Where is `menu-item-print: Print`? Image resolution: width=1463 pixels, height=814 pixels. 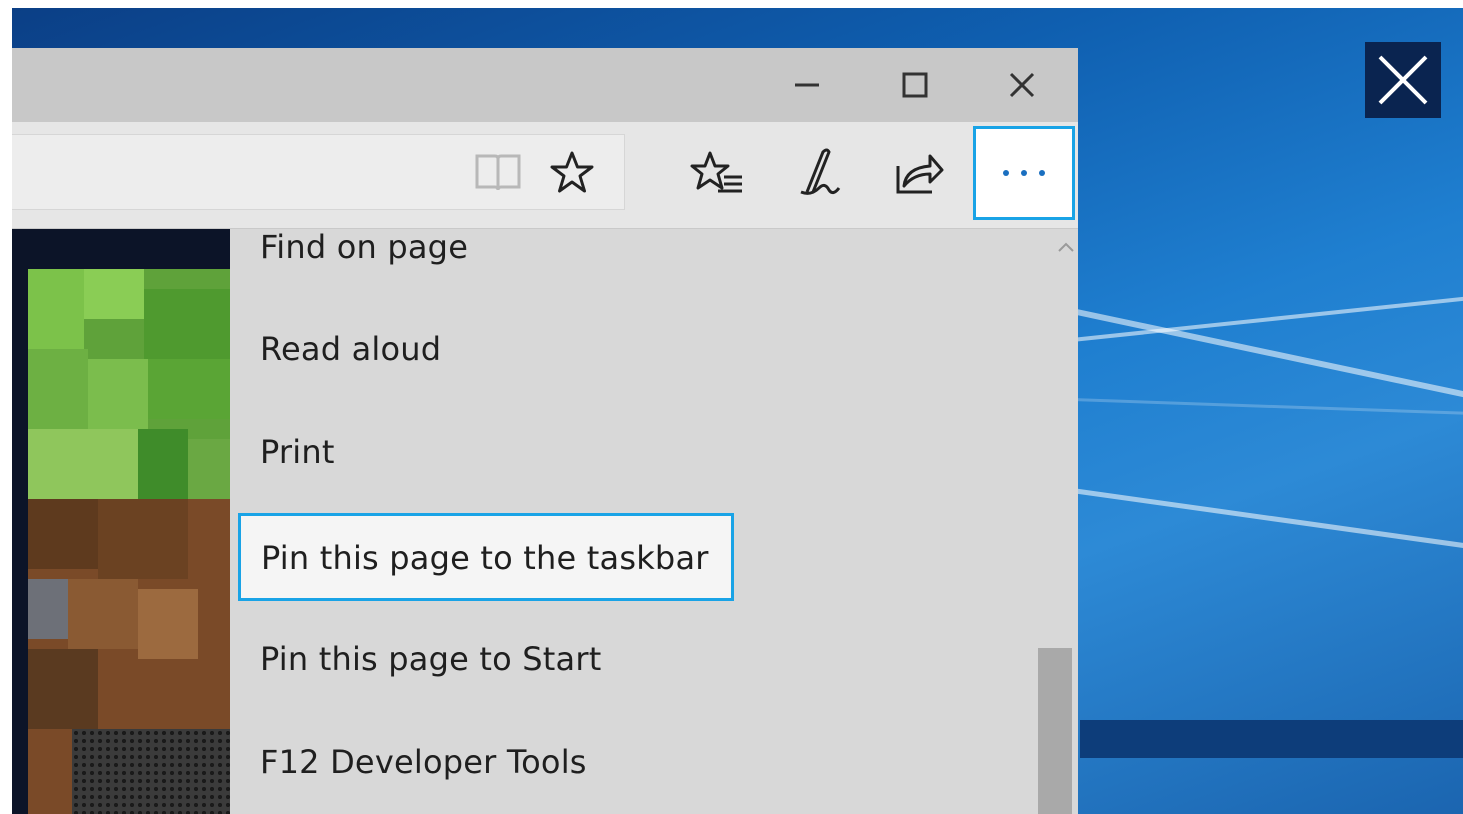 menu-item-print: Print is located at coordinates (297, 452).